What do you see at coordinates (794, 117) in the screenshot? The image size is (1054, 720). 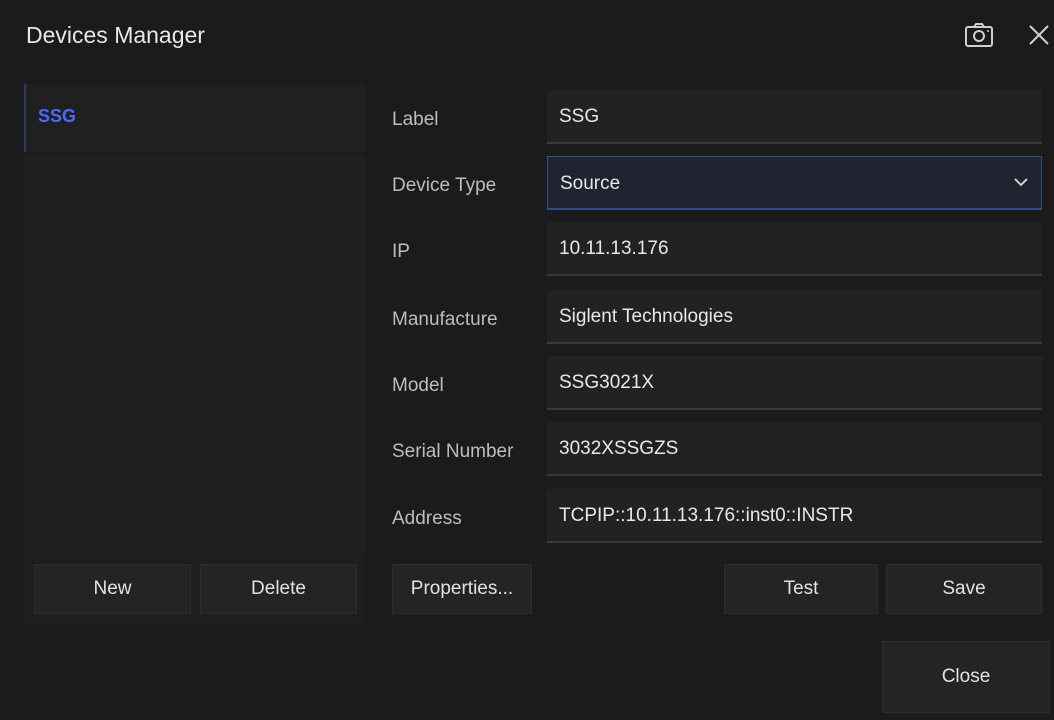 I see `label-field: SSG` at bounding box center [794, 117].